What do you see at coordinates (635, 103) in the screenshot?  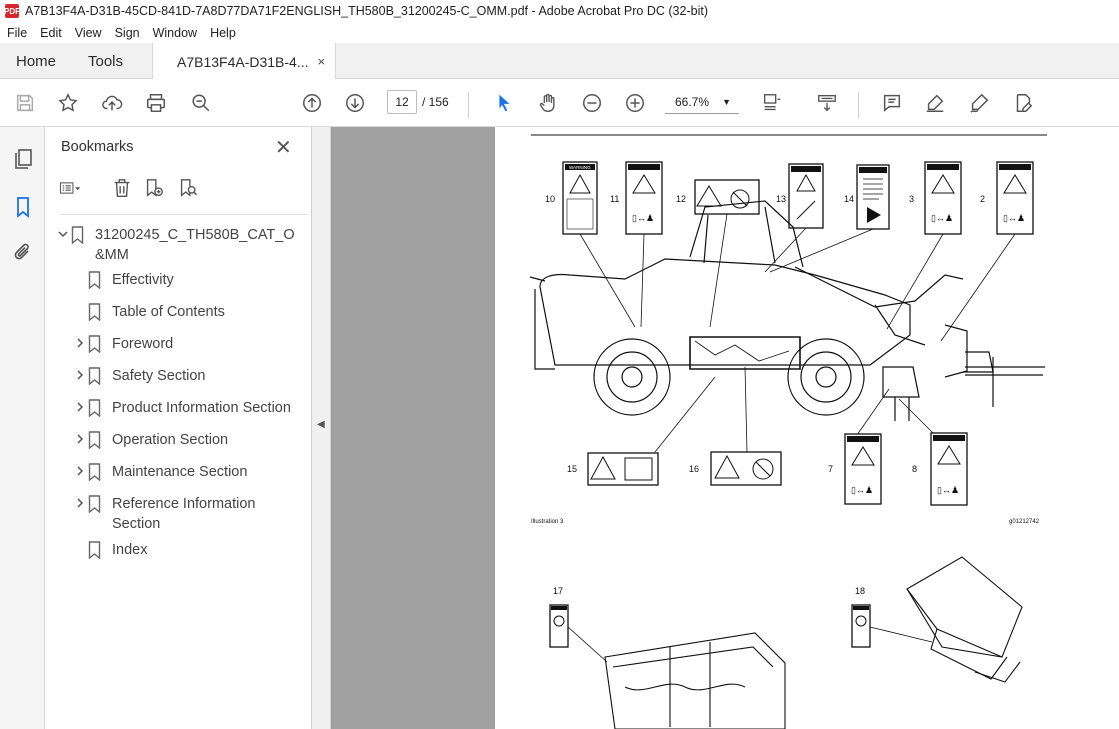 I see `zoom-in-icon` at bounding box center [635, 103].